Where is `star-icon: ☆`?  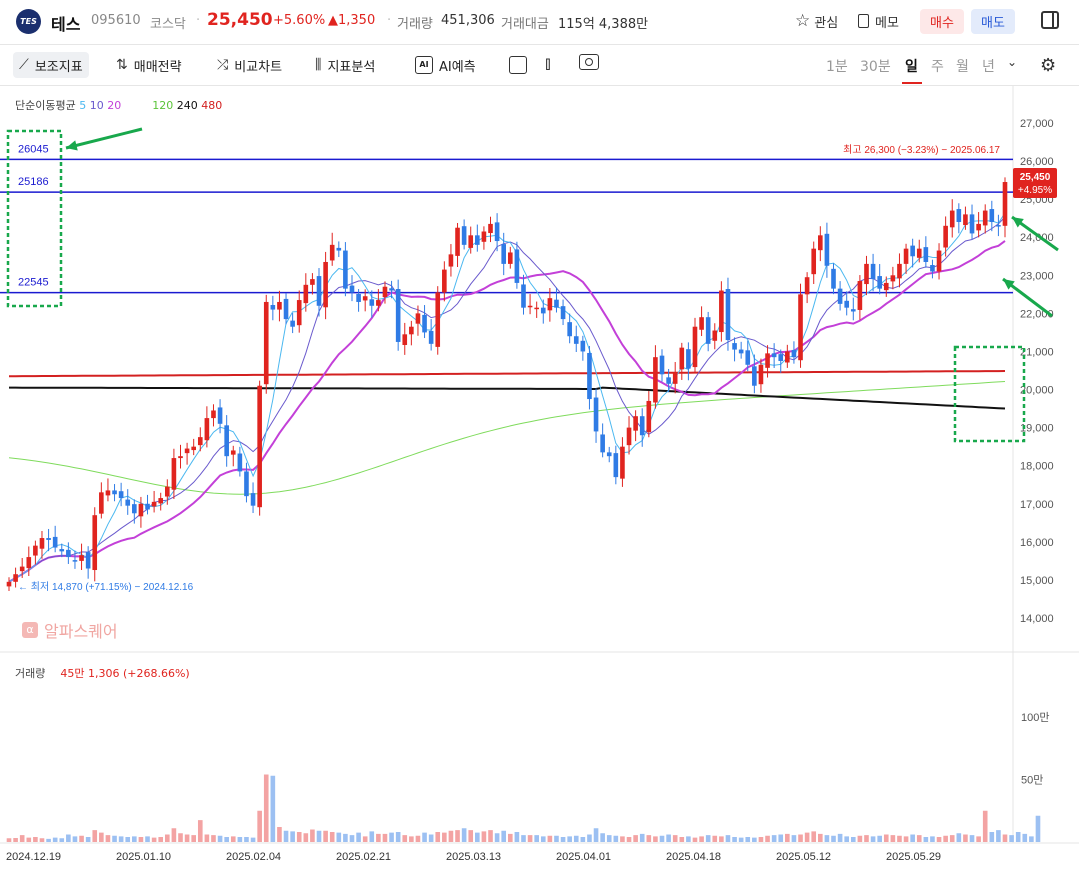 star-icon: ☆ is located at coordinates (803, 21).